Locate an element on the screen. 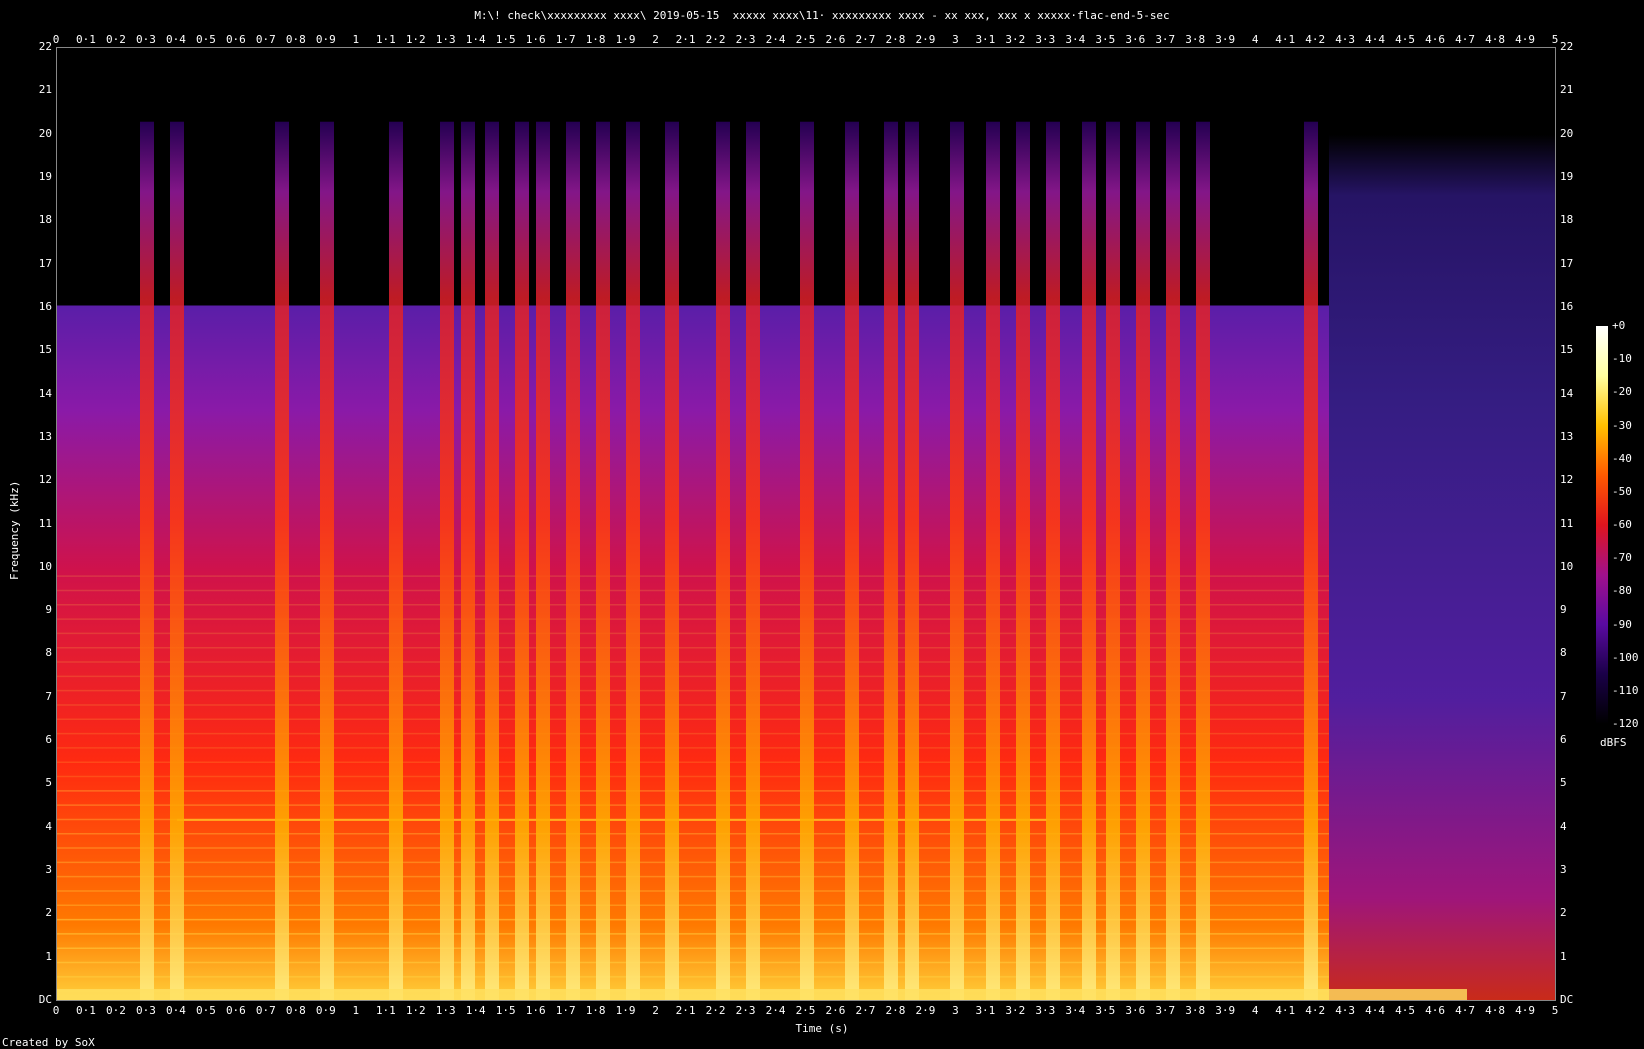 The height and width of the screenshot is (1049, 1644). x-tick-bottom-label: 4·7 is located at coordinates (1465, 1010).